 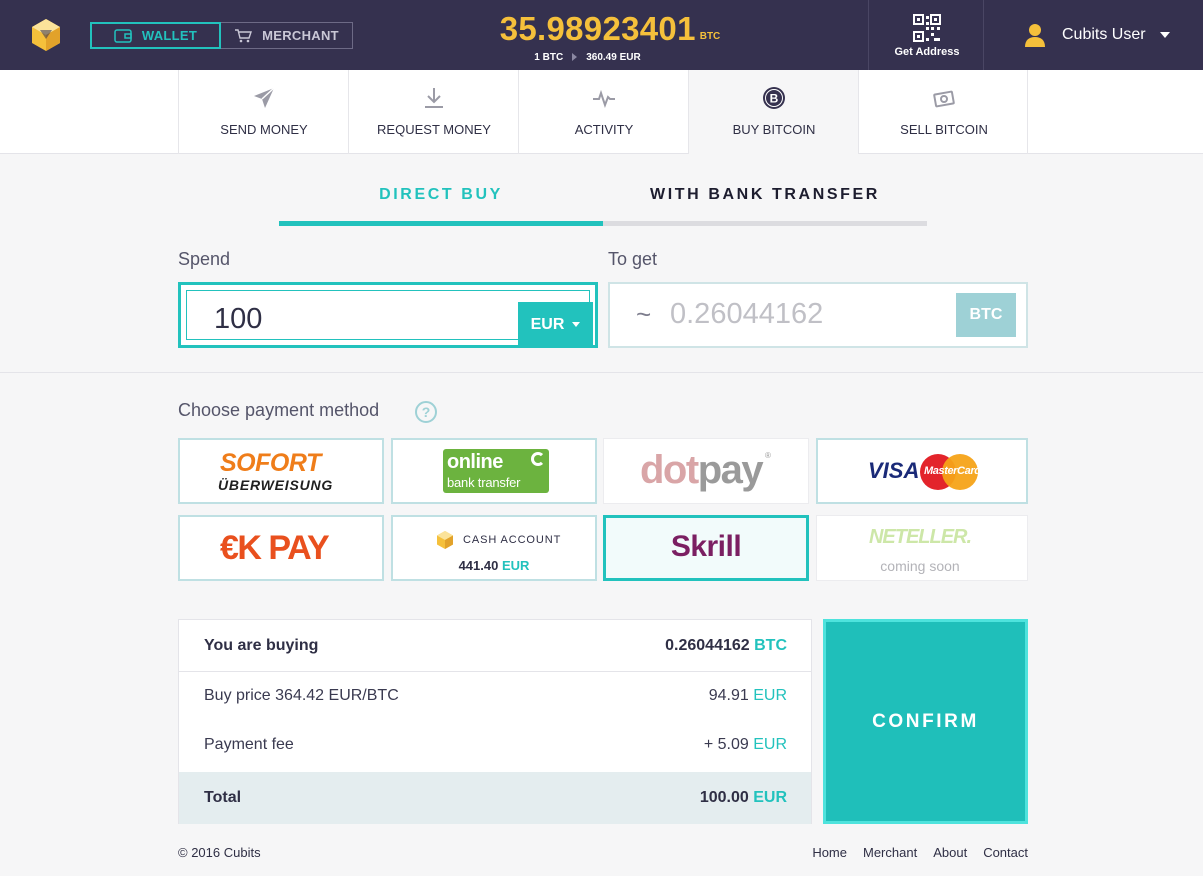 I want to click on total-amount: 100.00, so click(x=724, y=797).